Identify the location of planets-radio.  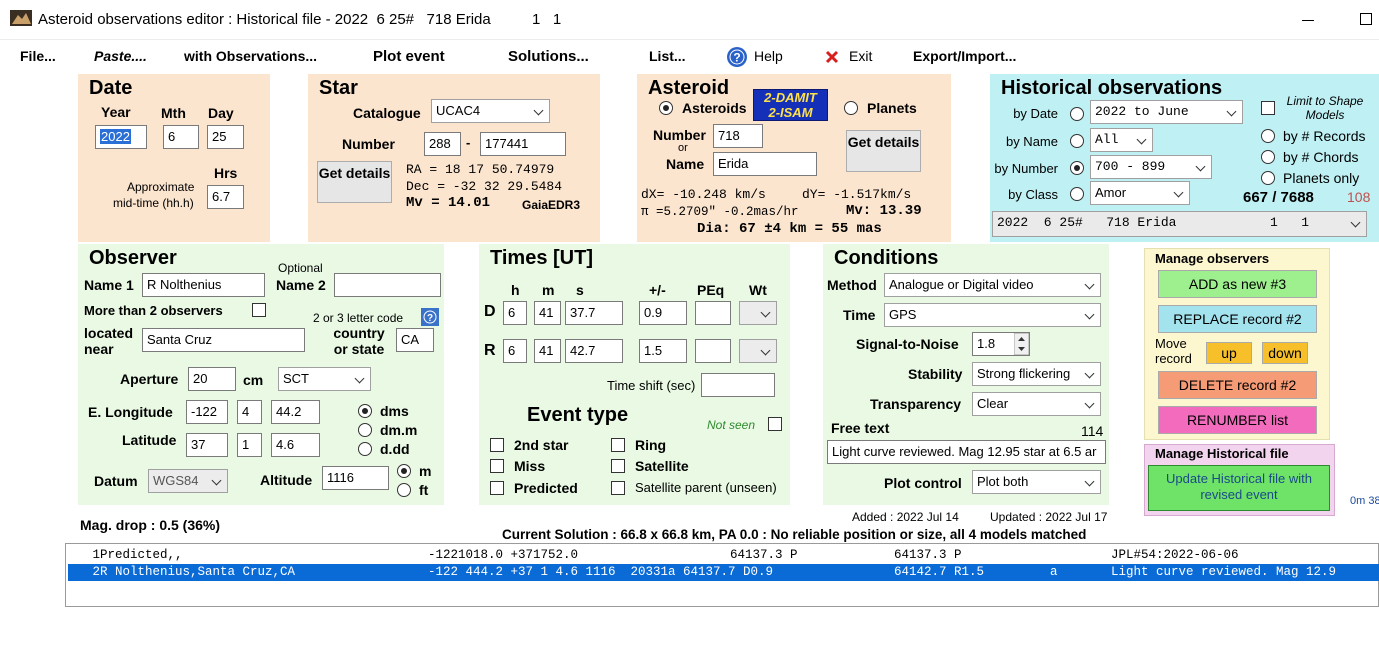
(851, 108).